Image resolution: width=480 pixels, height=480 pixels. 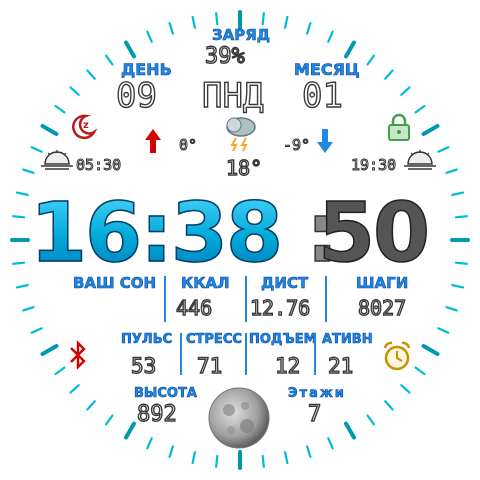 I want to click on active-label: АТИВН, so click(x=347, y=340).